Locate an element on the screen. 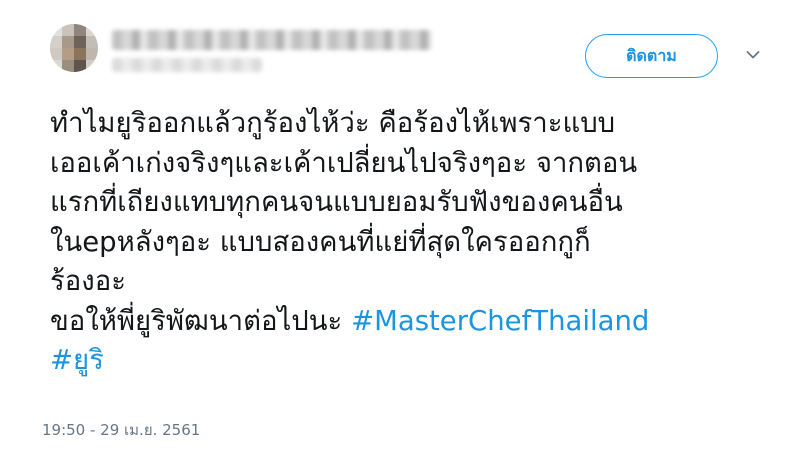 Image resolution: width=800 pixels, height=449 pixels. avatar is located at coordinates (74, 48).